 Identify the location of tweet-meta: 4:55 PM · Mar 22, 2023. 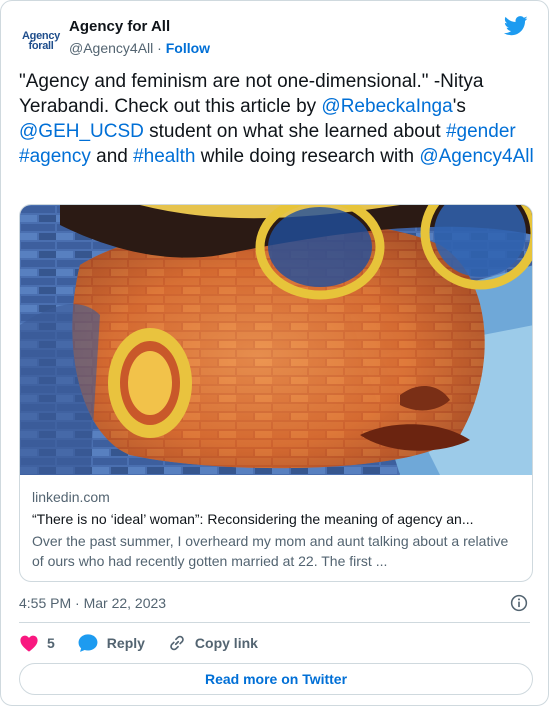
(274, 603).